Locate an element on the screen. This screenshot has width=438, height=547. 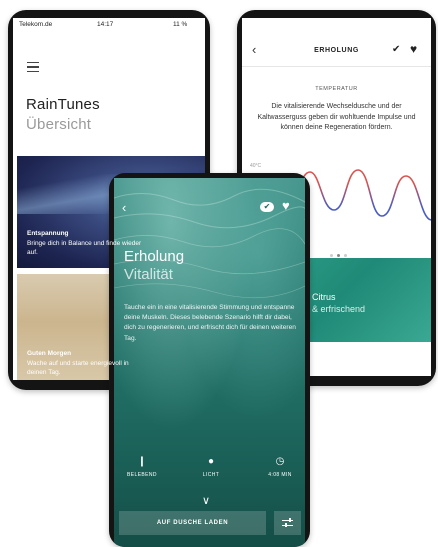
scenario-subtitle: Vitalität is located at coordinates (148, 274).